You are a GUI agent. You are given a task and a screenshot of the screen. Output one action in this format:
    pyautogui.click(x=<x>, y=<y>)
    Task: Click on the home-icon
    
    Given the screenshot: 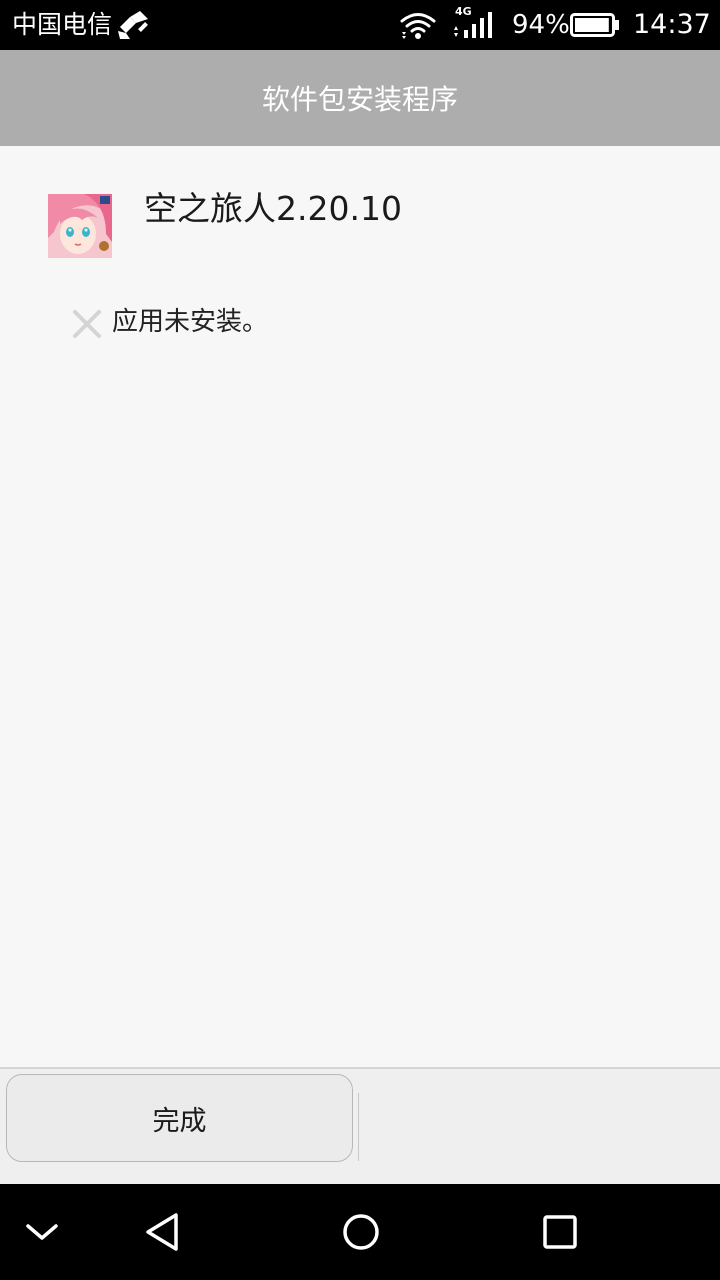 What is the action you would take?
    pyautogui.click(x=361, y=1232)
    